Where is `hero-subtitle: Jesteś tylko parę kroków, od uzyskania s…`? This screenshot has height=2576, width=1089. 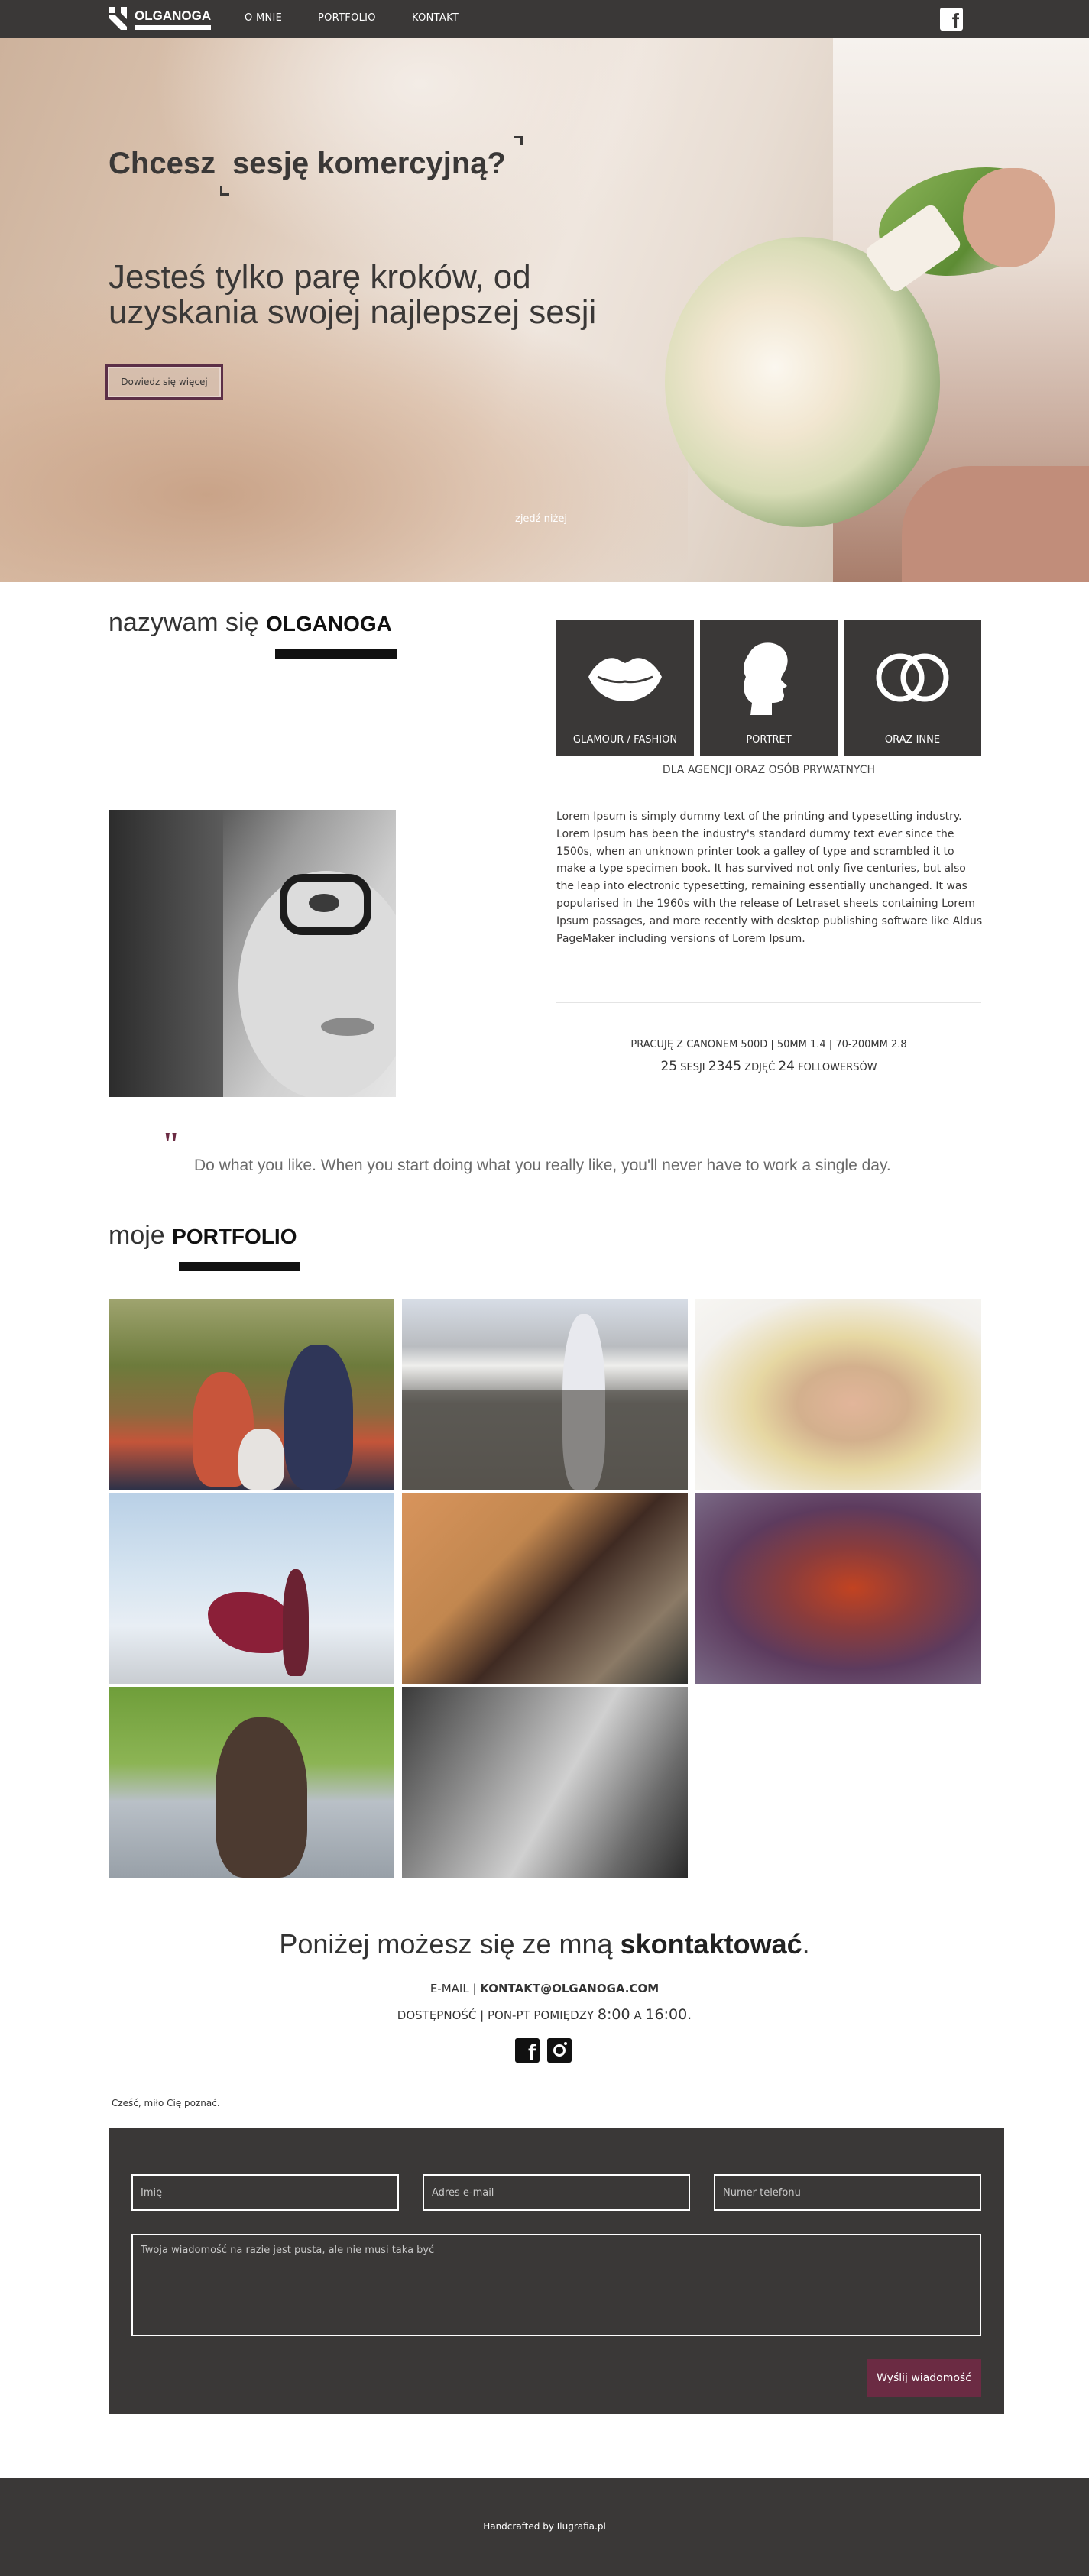
hero-subtitle: Jesteś tylko parę kroków, od uzyskania s… is located at coordinates (353, 294).